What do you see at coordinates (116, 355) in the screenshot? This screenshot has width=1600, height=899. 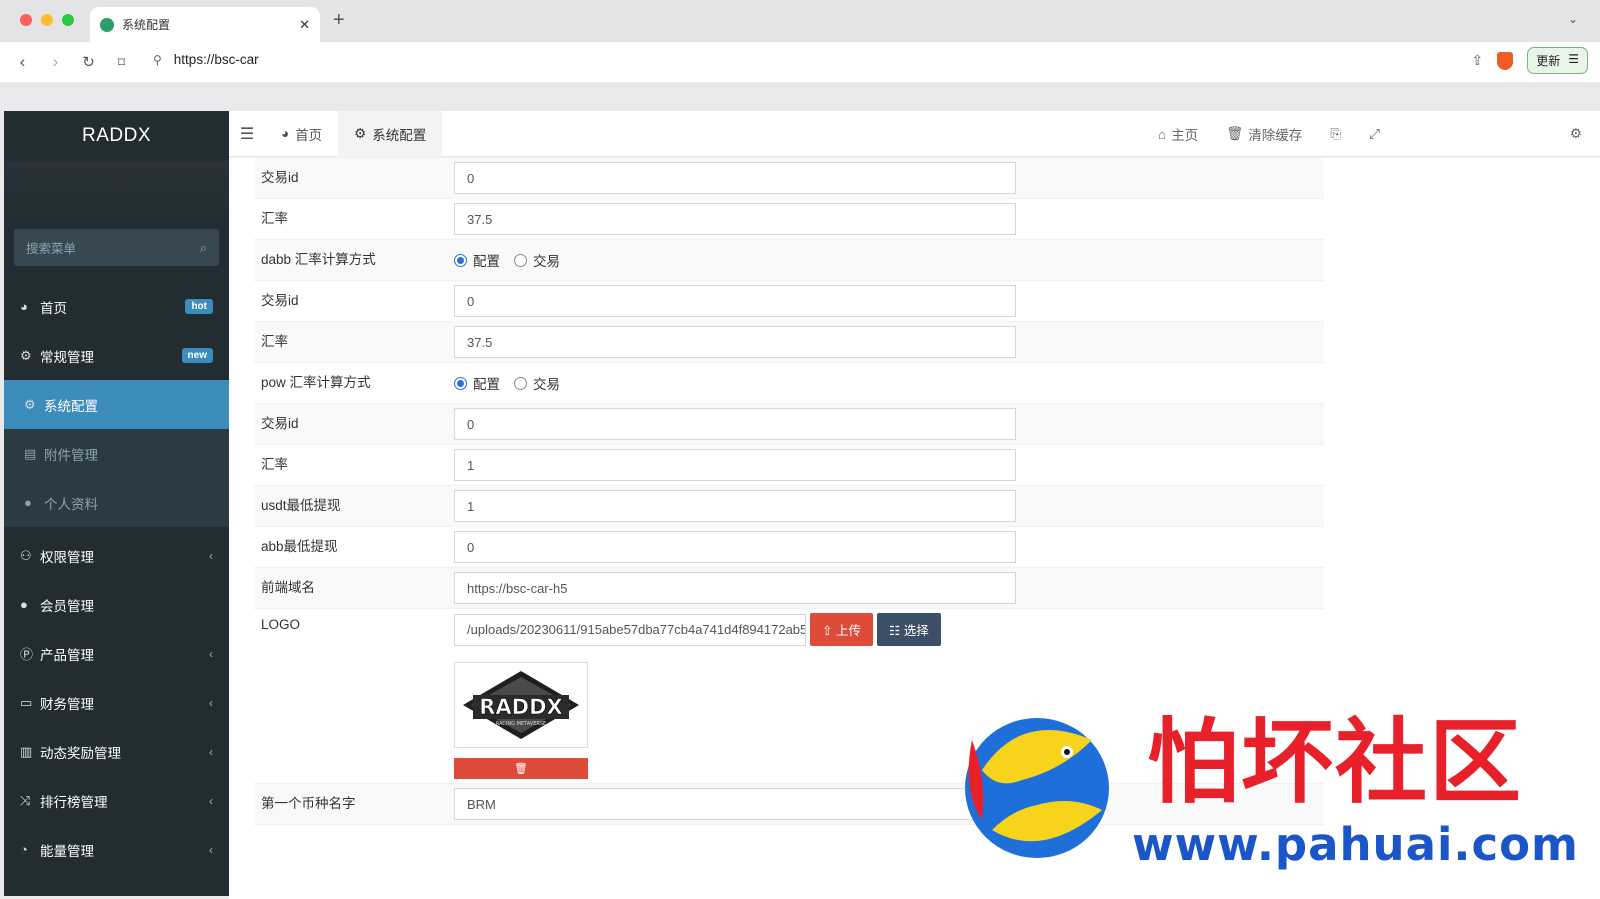 I see `sidebar-item-general: ⚙ 常规管理 new` at bounding box center [116, 355].